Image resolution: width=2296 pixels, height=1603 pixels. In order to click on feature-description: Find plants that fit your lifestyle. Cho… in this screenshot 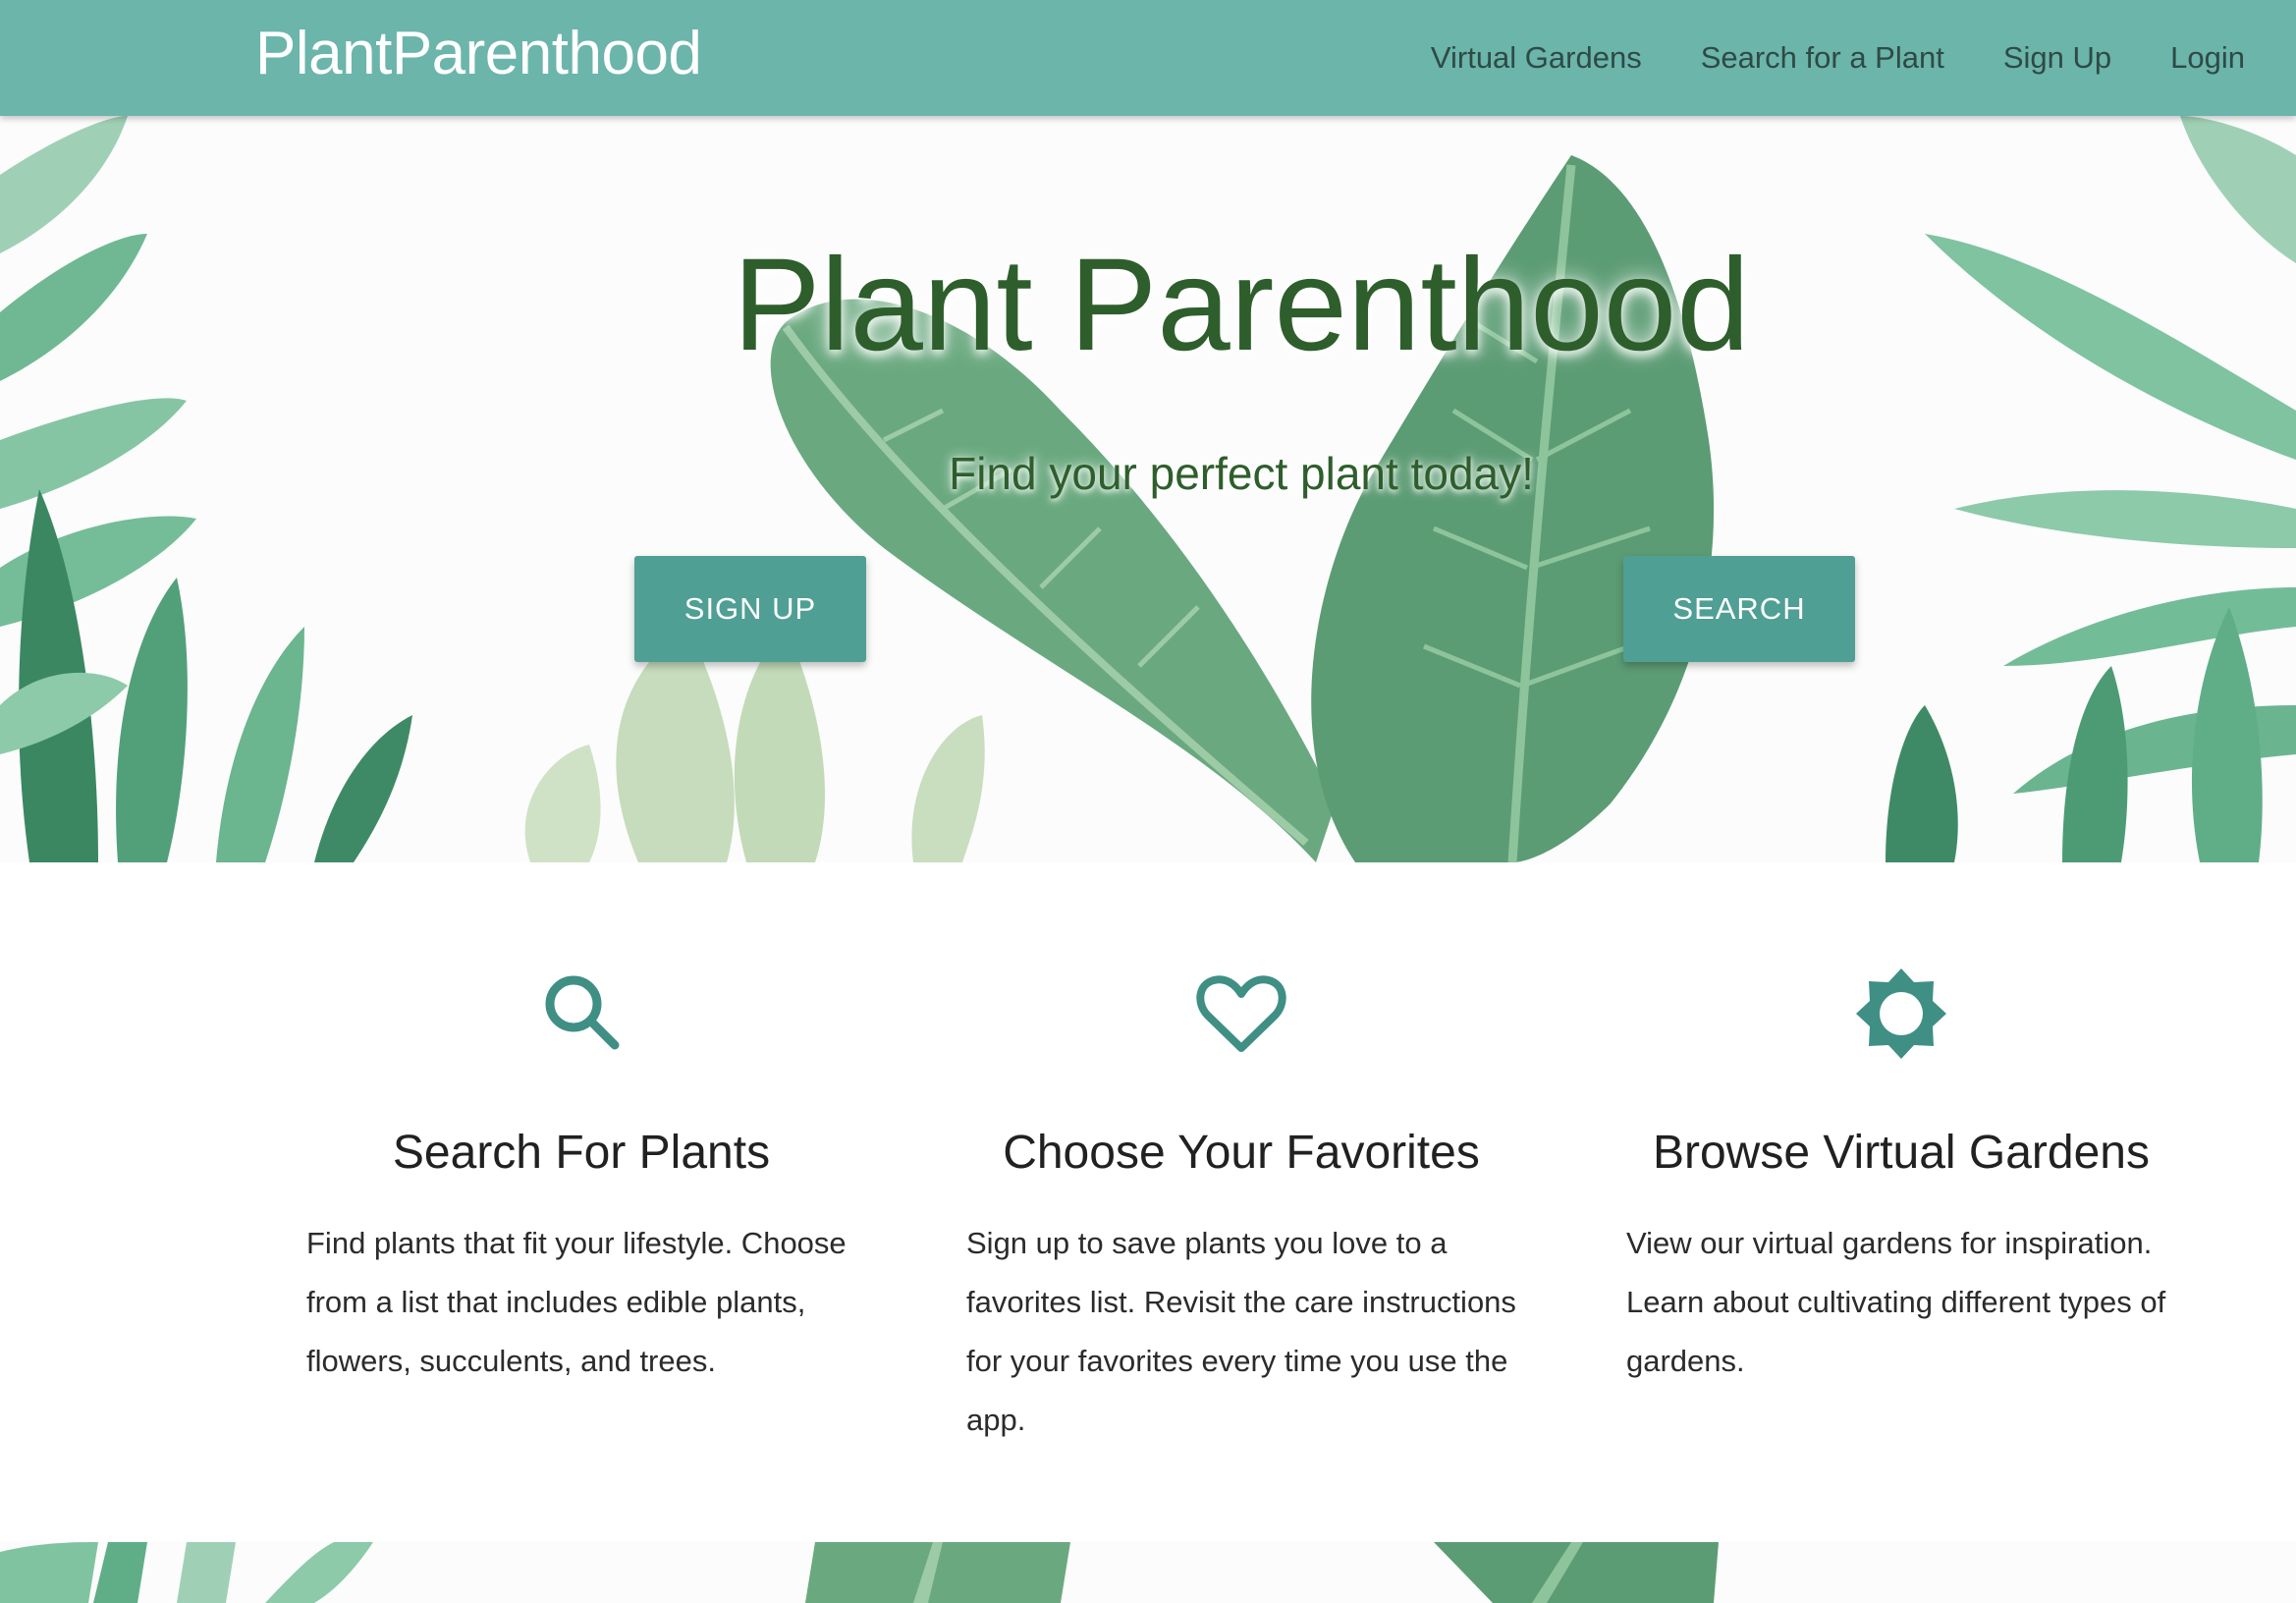, I will do `click(576, 1302)`.